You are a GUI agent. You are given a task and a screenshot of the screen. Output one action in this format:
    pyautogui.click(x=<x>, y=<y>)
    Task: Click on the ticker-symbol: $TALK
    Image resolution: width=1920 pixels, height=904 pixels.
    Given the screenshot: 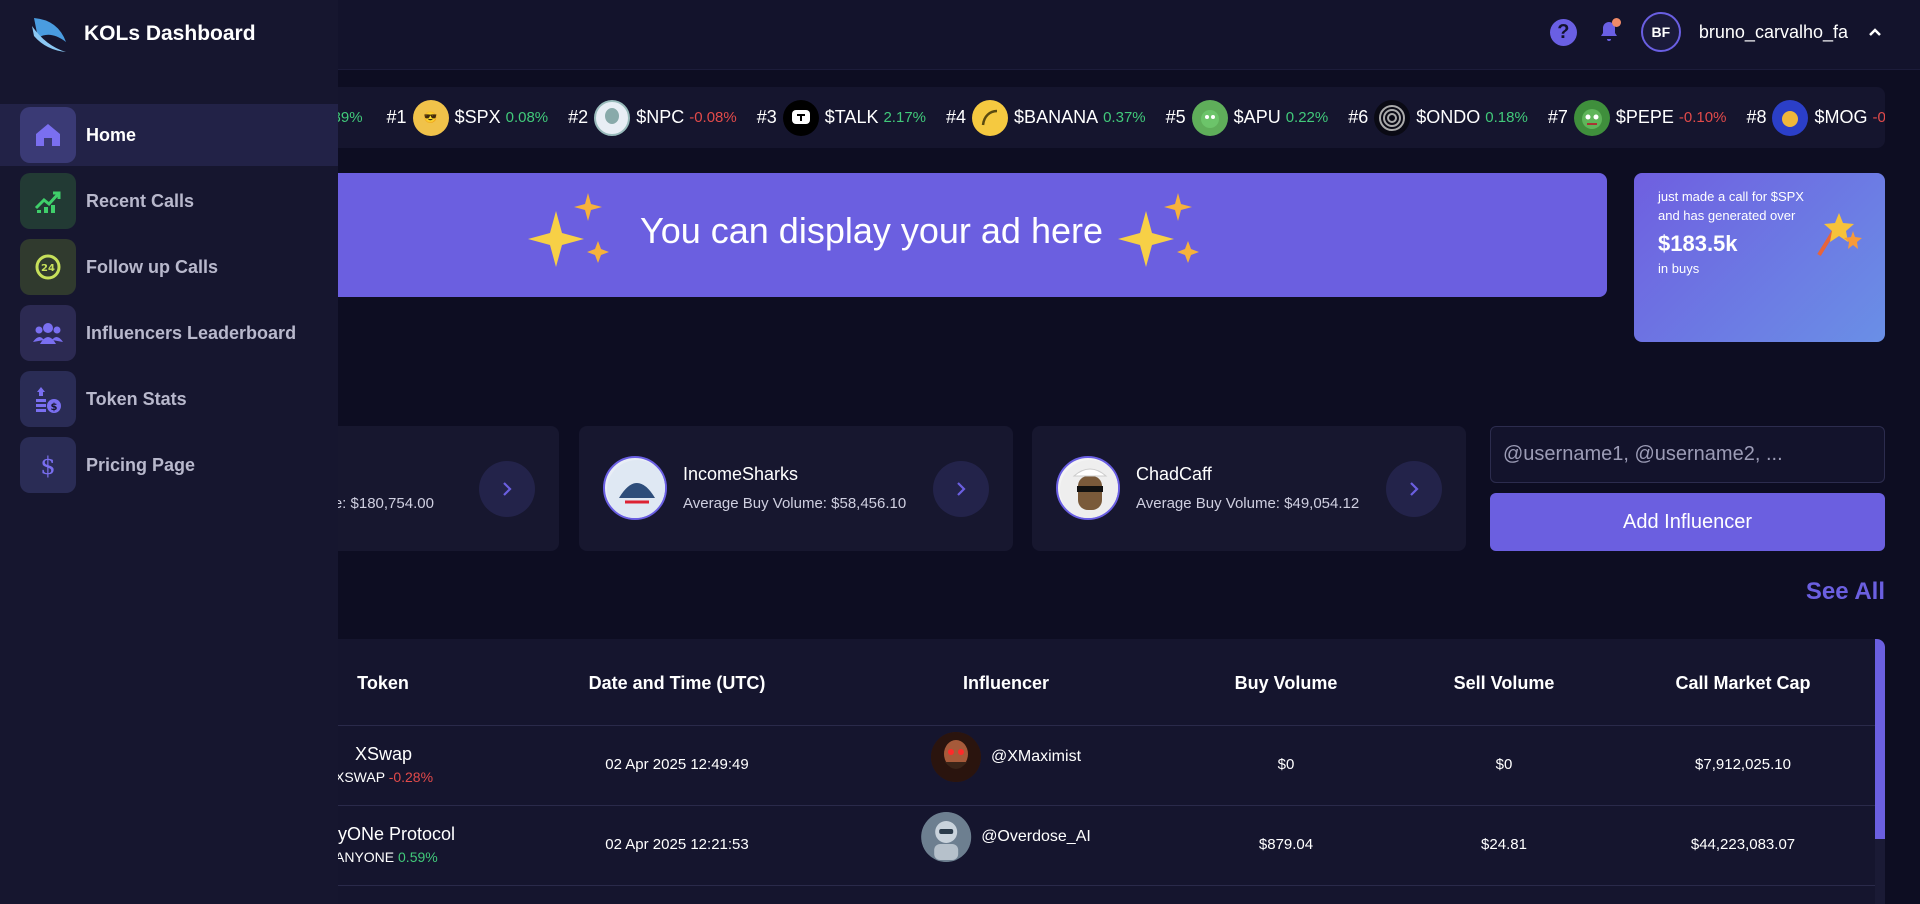 What is the action you would take?
    pyautogui.click(x=851, y=117)
    